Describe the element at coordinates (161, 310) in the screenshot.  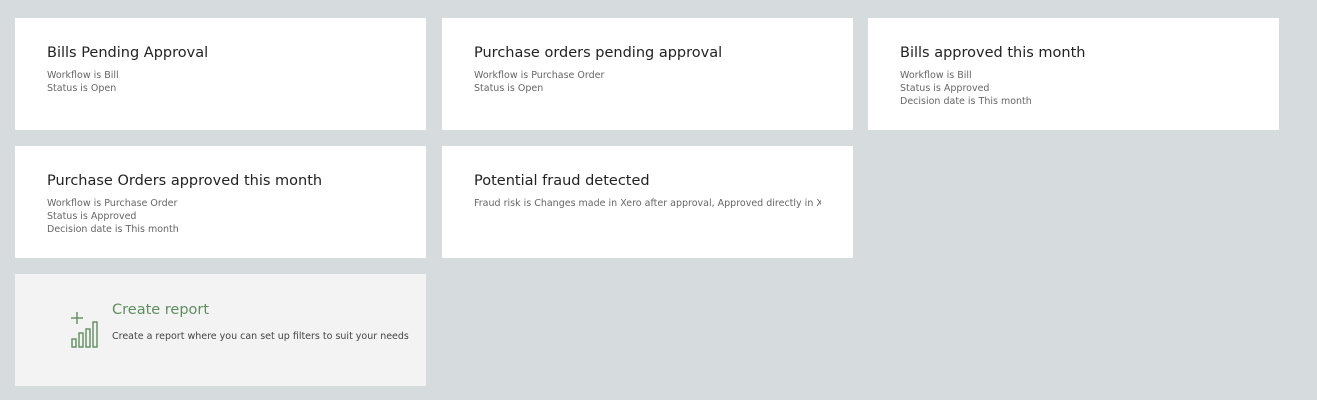
I see `create-report-title: Create report` at that location.